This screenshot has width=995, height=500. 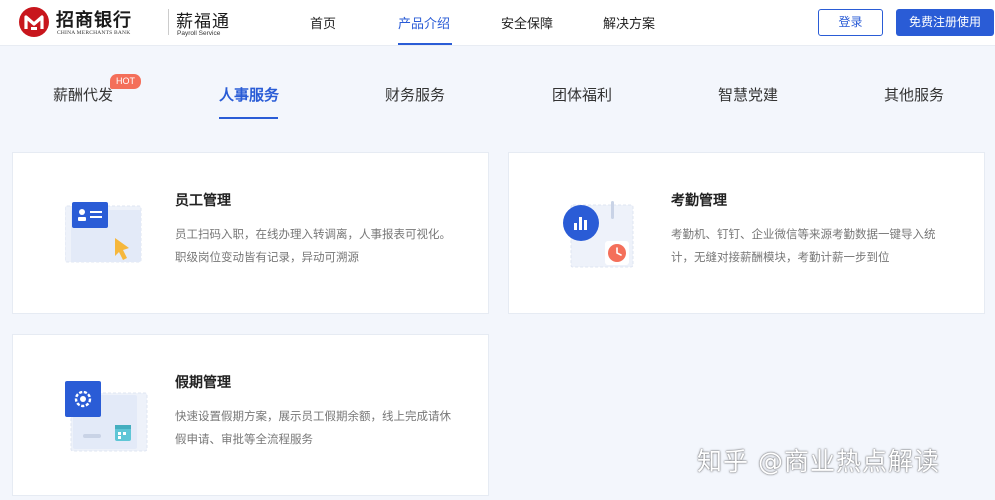 What do you see at coordinates (748, 94) in the screenshot?
I see `tab-party-building: 智慧党建` at bounding box center [748, 94].